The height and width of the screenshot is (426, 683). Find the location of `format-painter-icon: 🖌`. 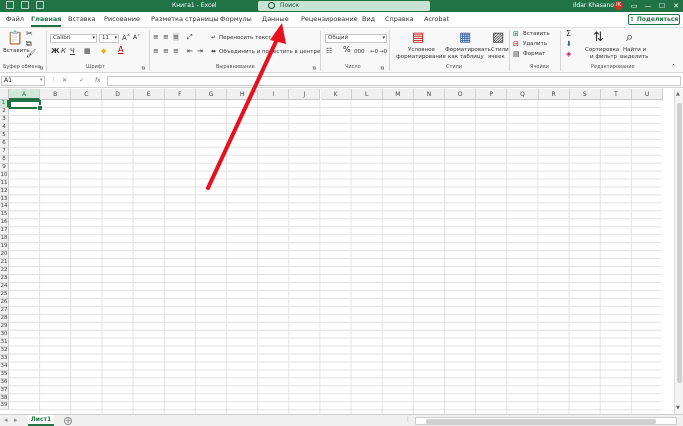

format-painter-icon: 🖌 is located at coordinates (31, 54).